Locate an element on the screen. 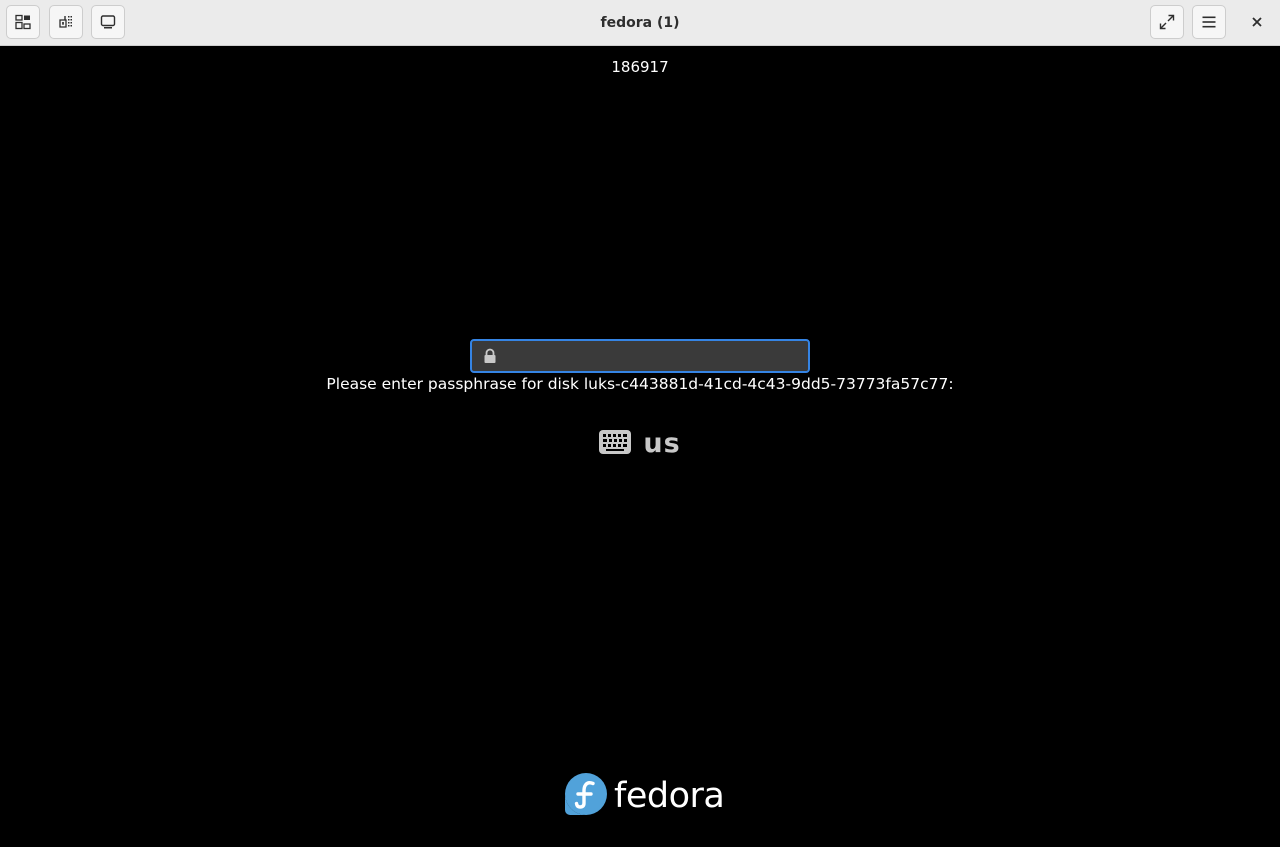 This screenshot has height=847, width=1280. lock-icon is located at coordinates (490, 358).